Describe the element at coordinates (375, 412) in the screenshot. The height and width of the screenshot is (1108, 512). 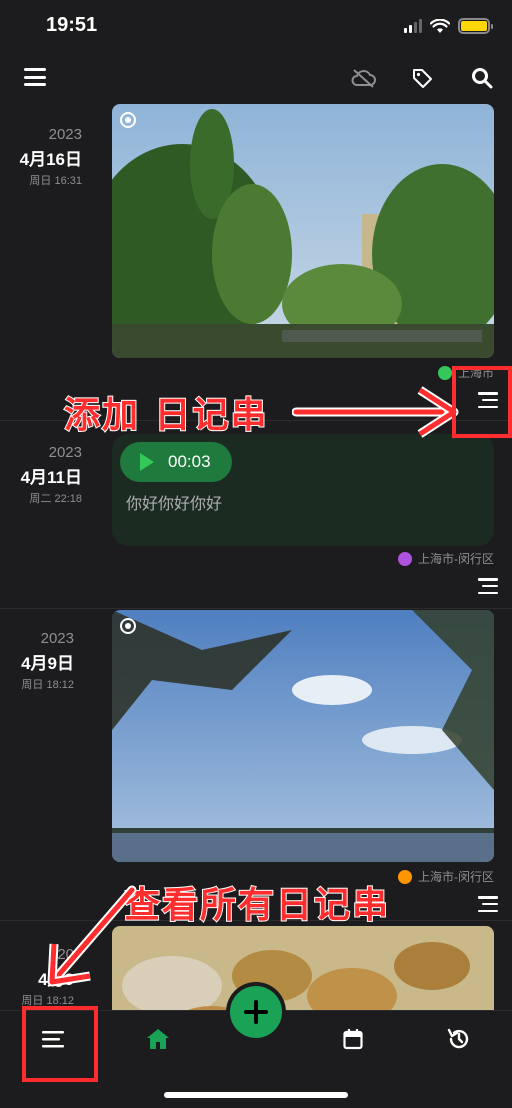
I see `annotation-arrow-right` at that location.